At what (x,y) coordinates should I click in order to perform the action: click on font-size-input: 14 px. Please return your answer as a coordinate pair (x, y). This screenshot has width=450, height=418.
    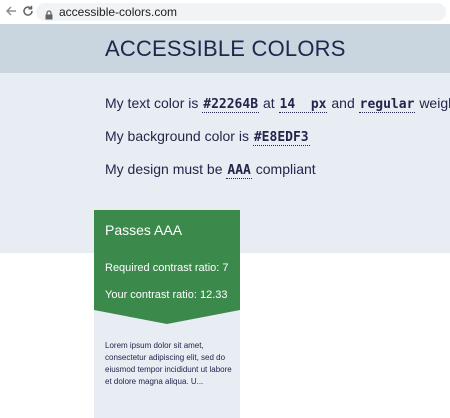
    Looking at the image, I should click on (303, 105).